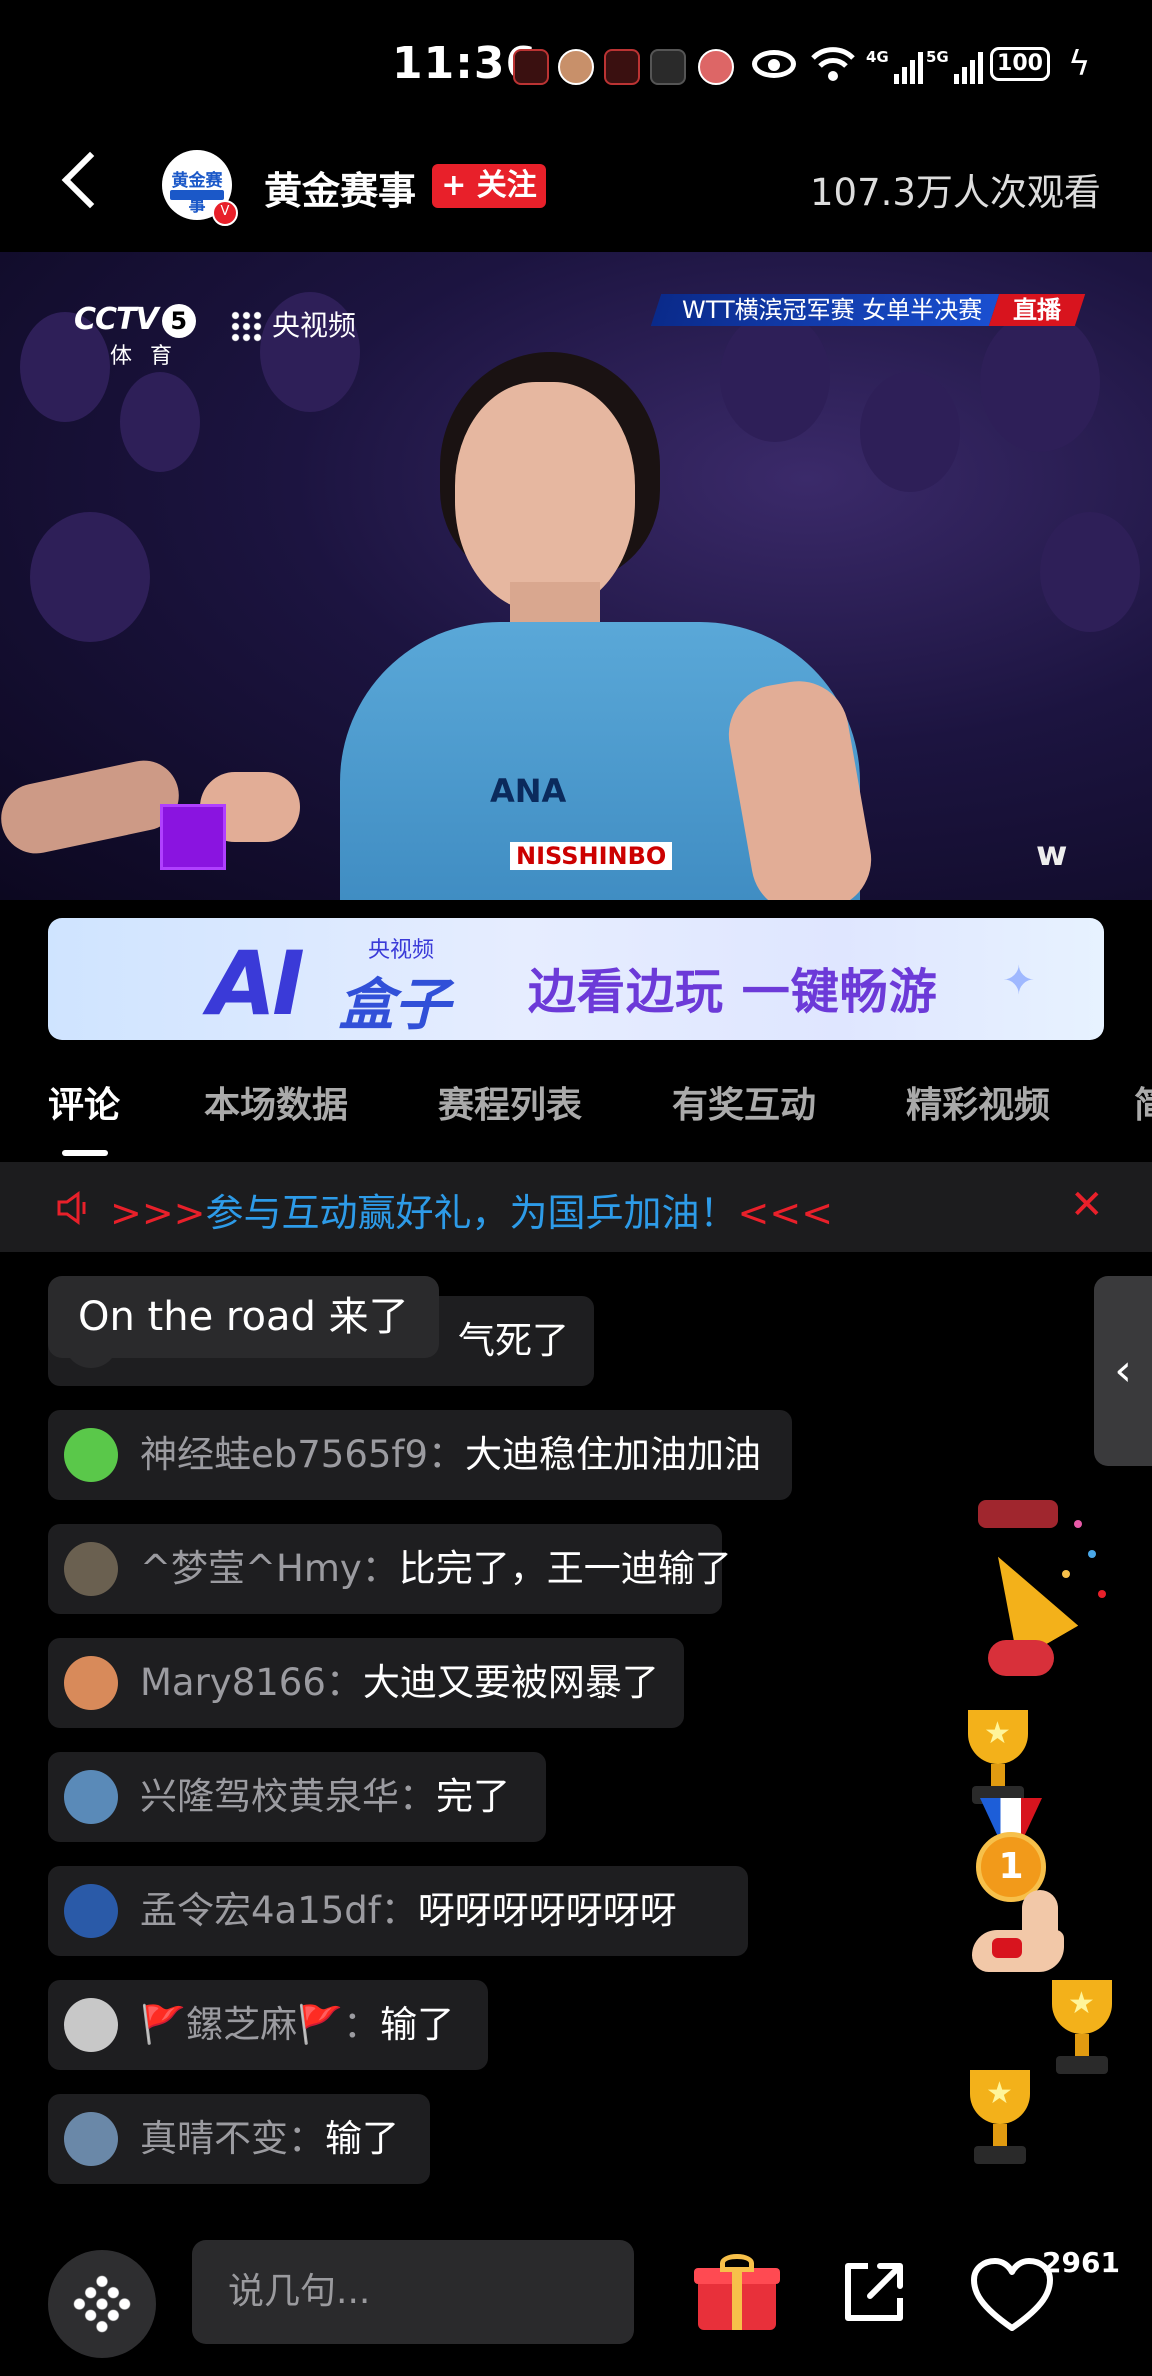 The width and height of the screenshot is (1152, 2376). What do you see at coordinates (1087, 1205) in the screenshot?
I see `close-icon: ✕` at bounding box center [1087, 1205].